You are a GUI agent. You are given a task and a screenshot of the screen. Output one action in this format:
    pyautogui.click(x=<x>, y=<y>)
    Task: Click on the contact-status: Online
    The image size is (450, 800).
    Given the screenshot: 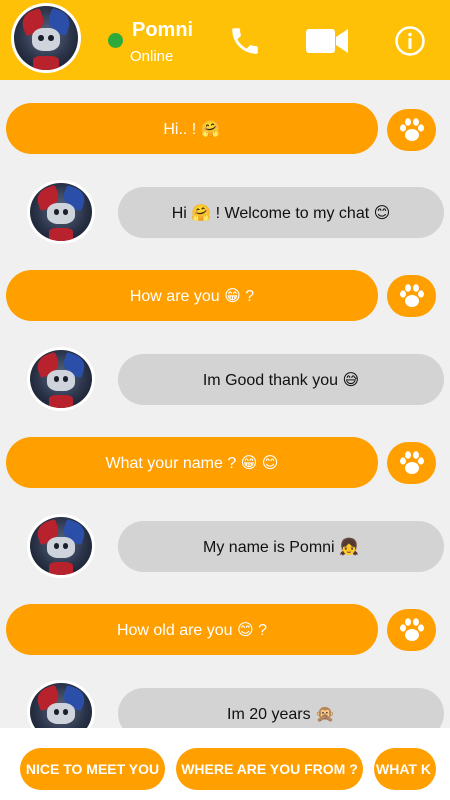 What is the action you would take?
    pyautogui.click(x=152, y=56)
    